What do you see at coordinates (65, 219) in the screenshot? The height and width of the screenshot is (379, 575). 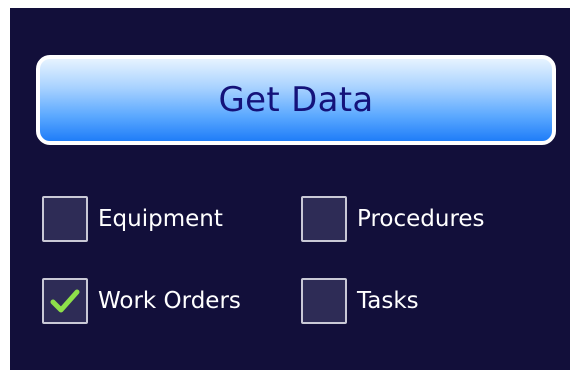 I see `equipment-checkbox` at bounding box center [65, 219].